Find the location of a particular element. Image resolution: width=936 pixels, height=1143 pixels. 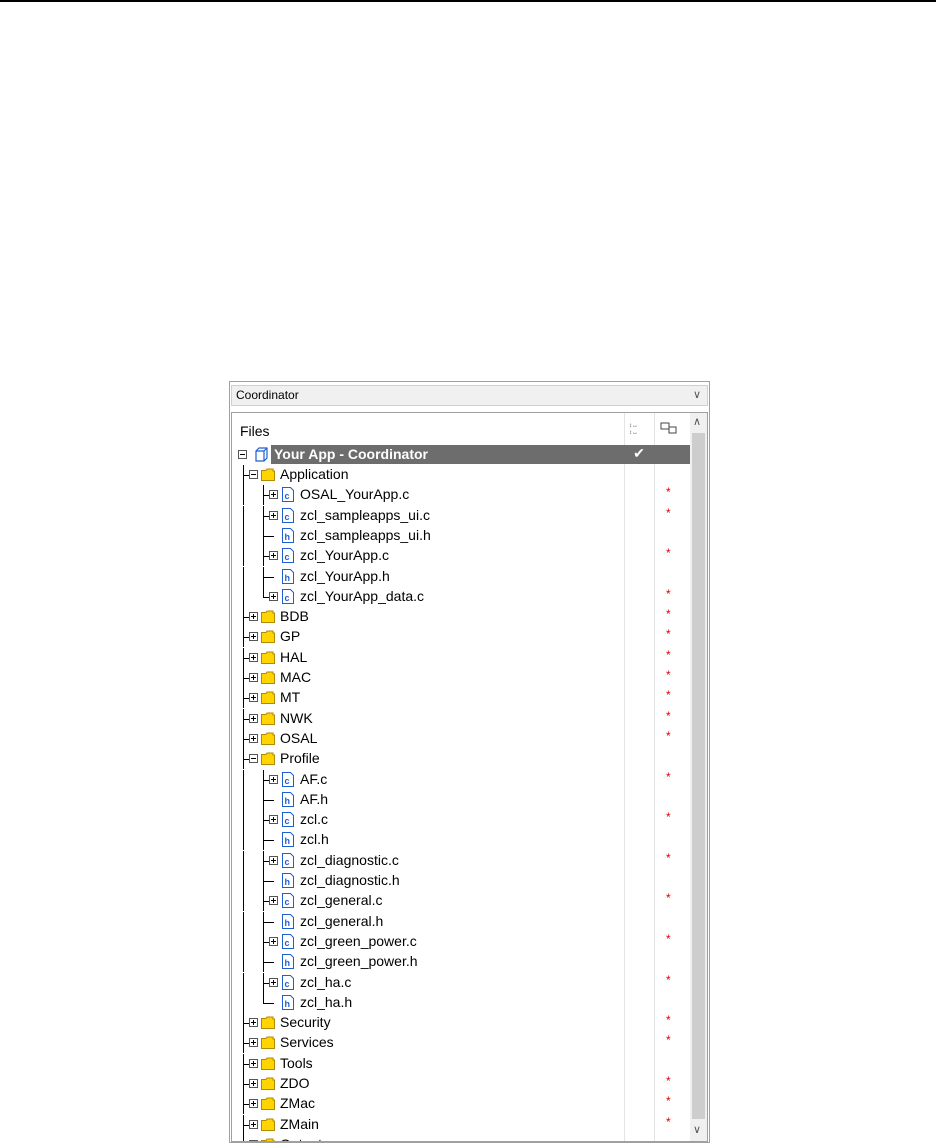

tree-item-label: zcl_green_power.c is located at coordinates (358, 941).